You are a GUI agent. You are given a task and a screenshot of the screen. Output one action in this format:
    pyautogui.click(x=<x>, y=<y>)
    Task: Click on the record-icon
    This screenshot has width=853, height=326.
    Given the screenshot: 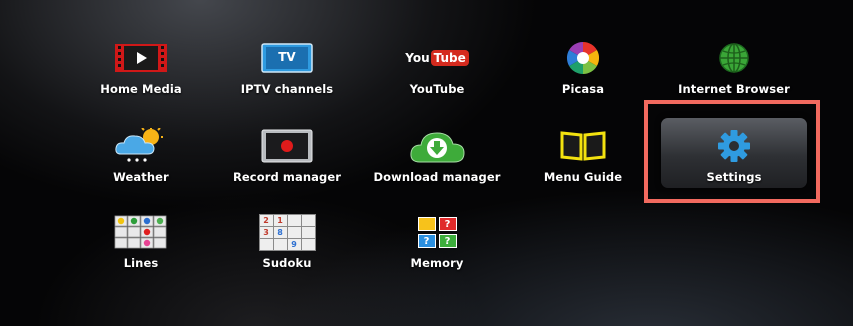 What is the action you would take?
    pyautogui.click(x=287, y=146)
    